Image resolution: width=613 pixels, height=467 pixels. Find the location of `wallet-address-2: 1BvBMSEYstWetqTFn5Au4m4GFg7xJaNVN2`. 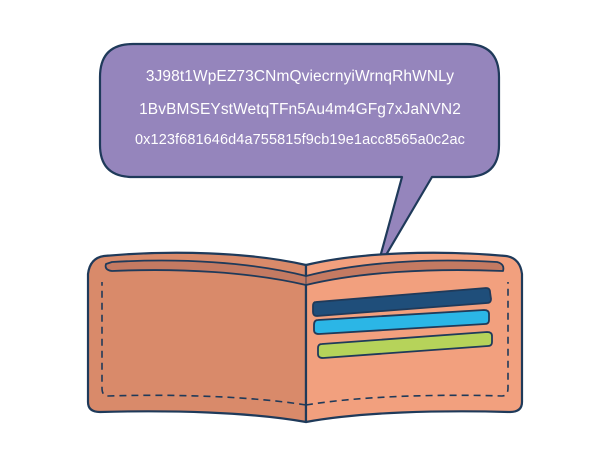

wallet-address-2: 1BvBMSEYstWetqTFn5Au4m4GFg7xJaNVN2 is located at coordinates (300, 109).